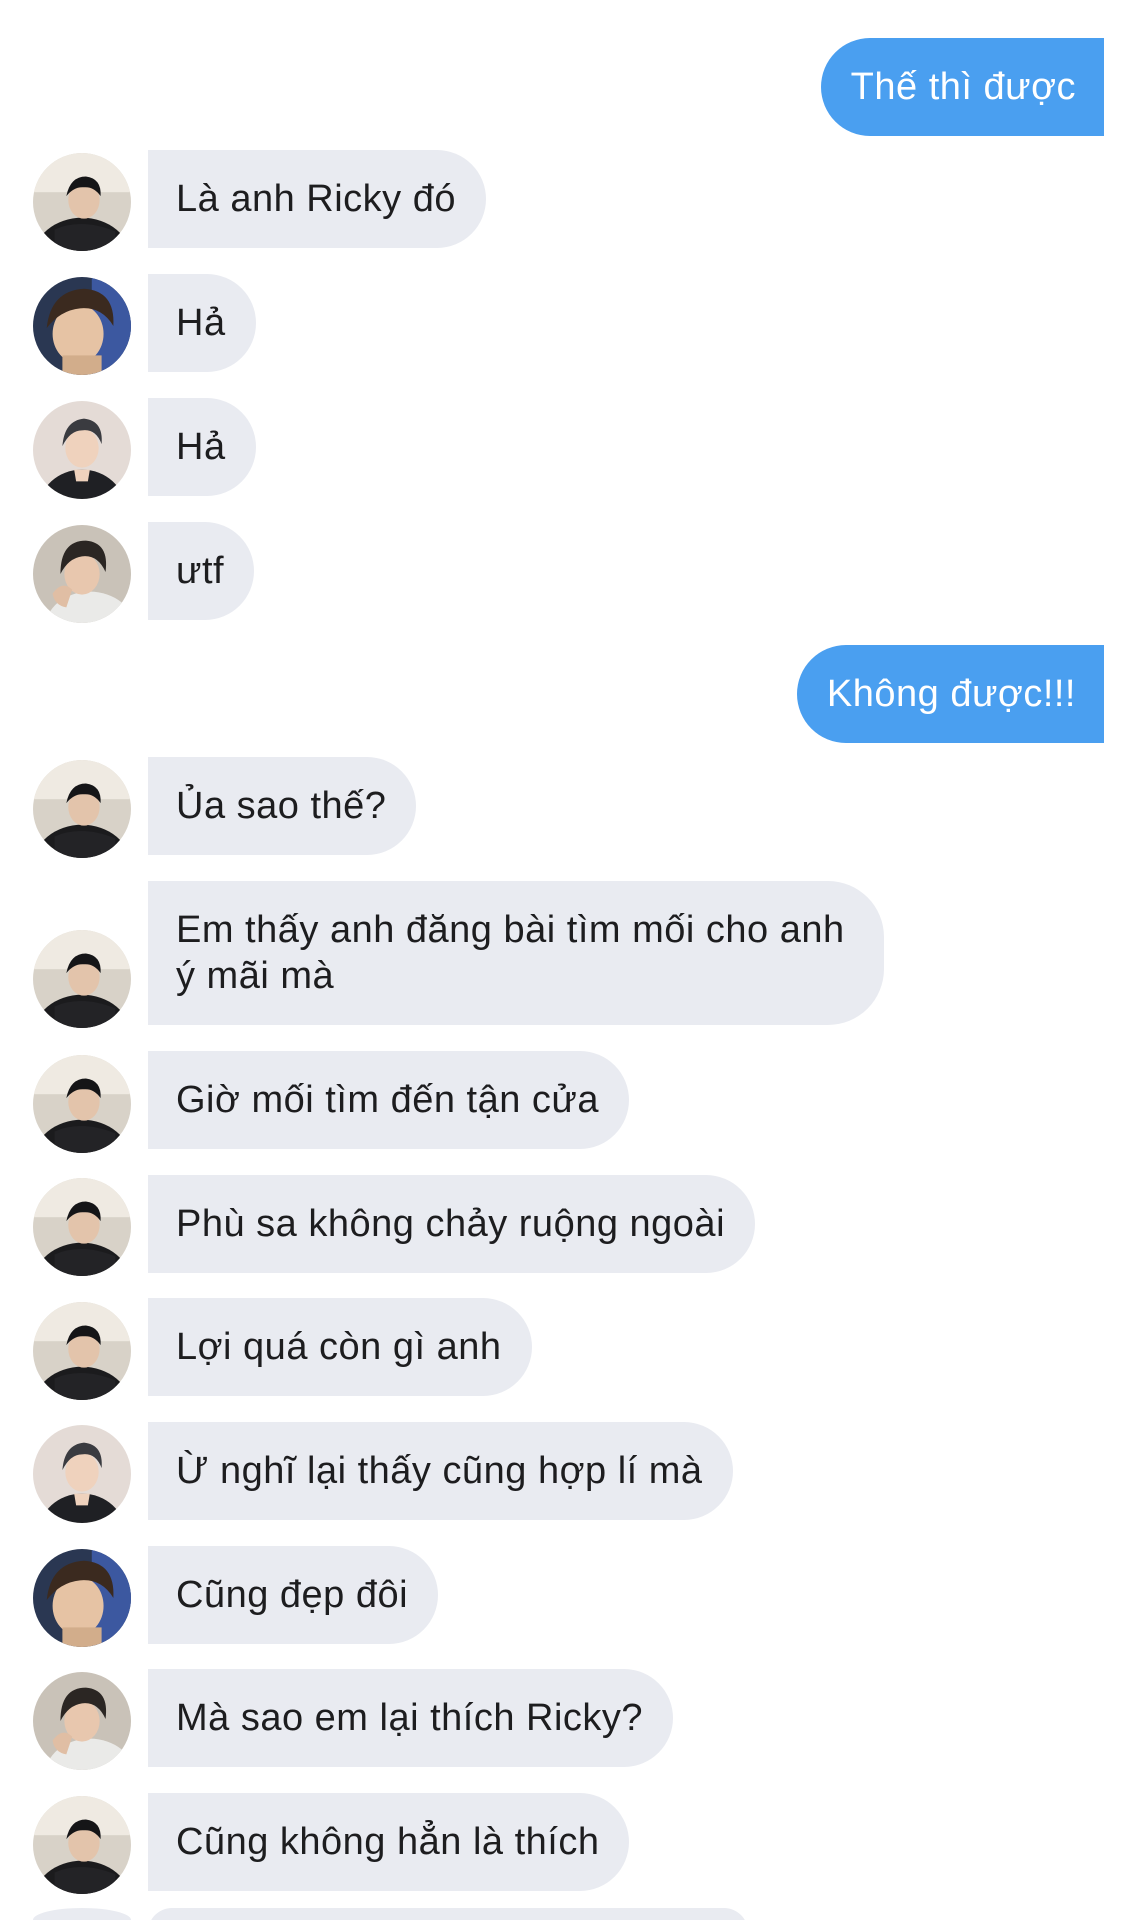 This screenshot has width=1137, height=1920. I want to click on incoming-message: Ừ nghĩ lại thấy cũng hợp lí mà, so click(440, 1471).